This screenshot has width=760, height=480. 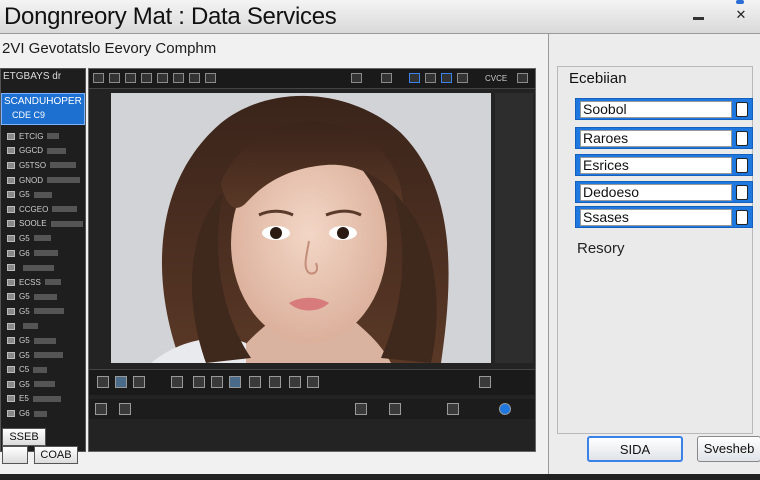 What do you see at coordinates (31, 151) in the screenshot?
I see `left-panel-item-label: GGCD` at bounding box center [31, 151].